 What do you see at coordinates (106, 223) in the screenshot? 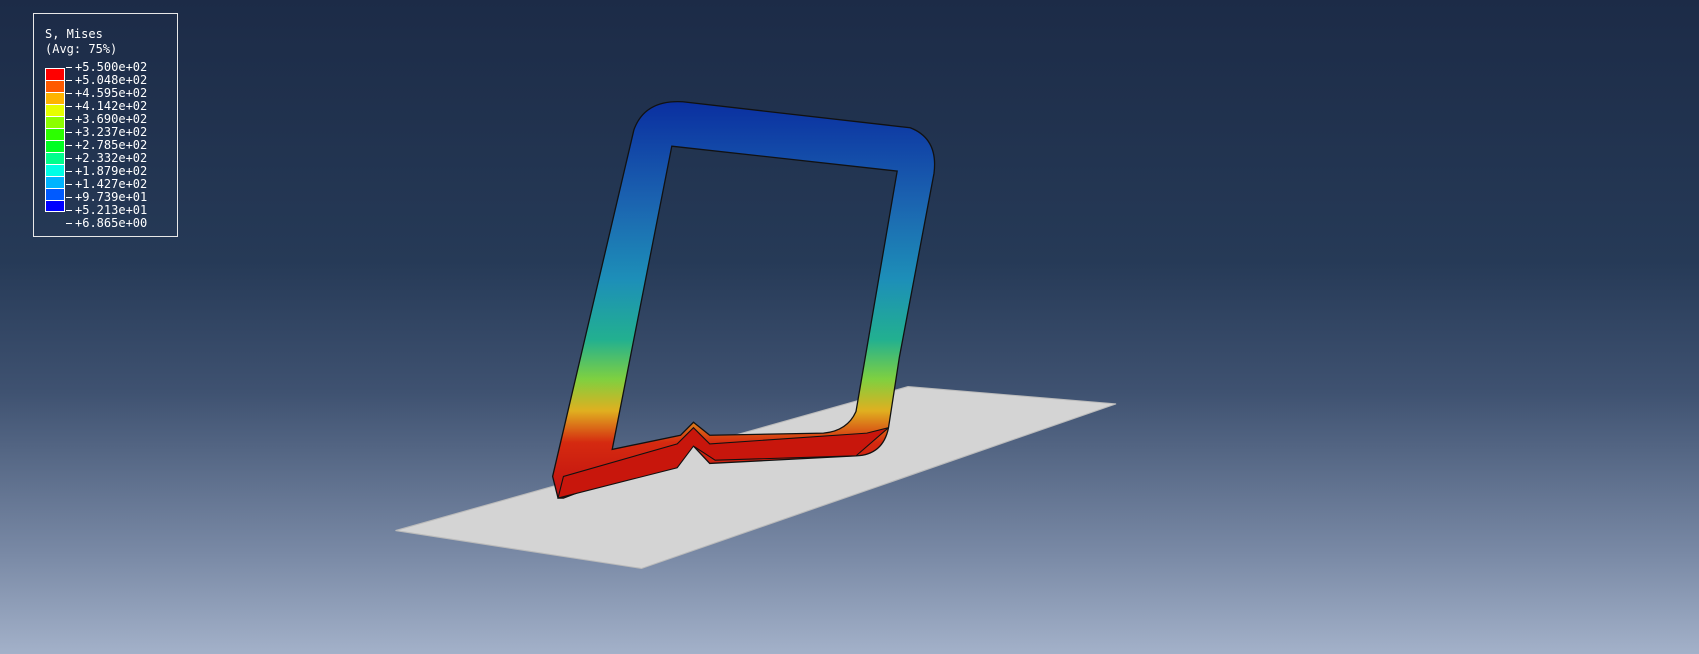
I see `legend-value: +6.865e+00` at bounding box center [106, 223].